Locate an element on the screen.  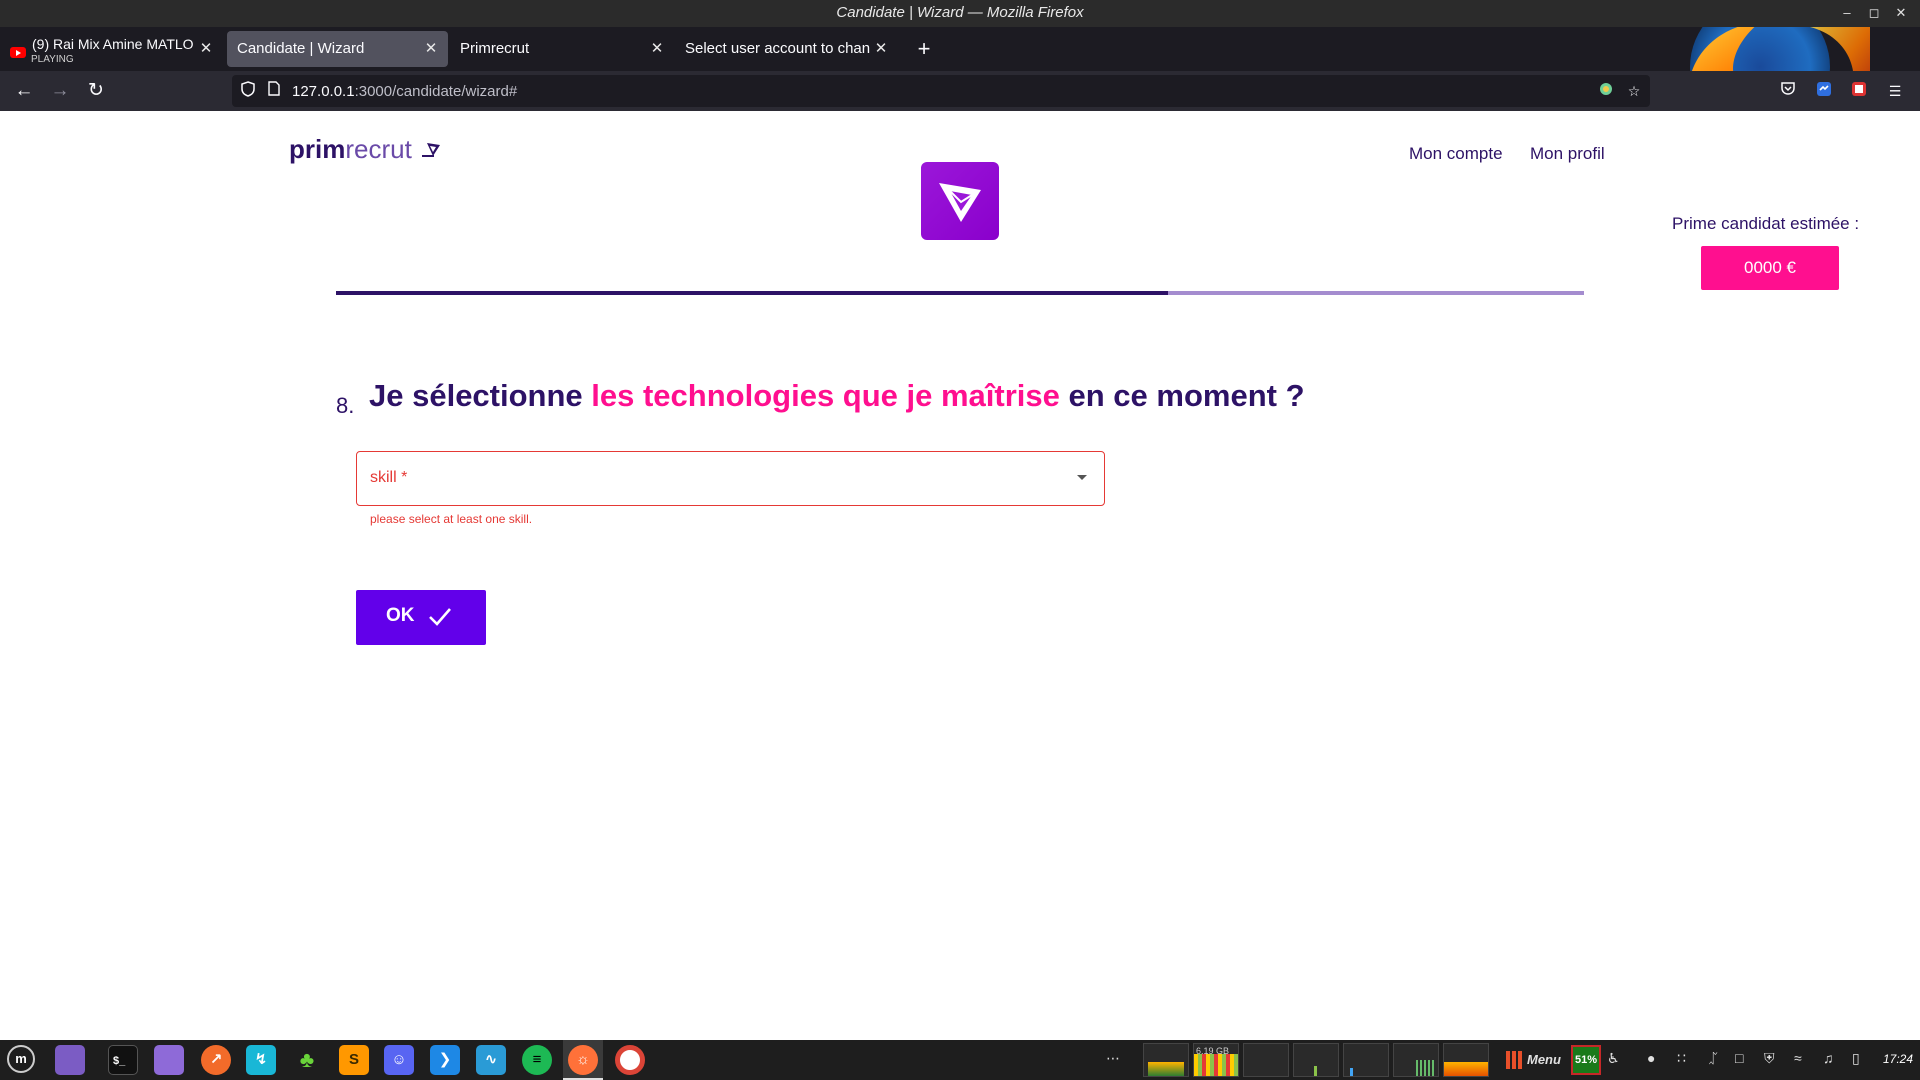
folder-icon is located at coordinates (169, 1060).